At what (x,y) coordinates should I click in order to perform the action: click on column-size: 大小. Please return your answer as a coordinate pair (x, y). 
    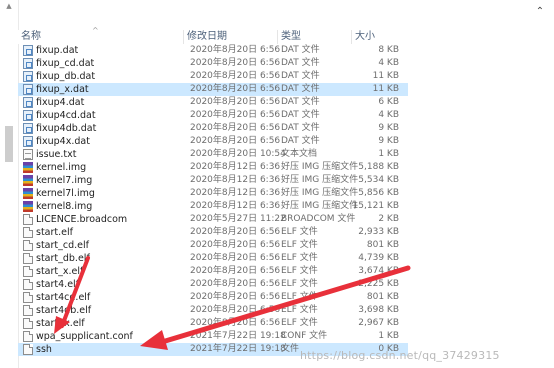
    Looking at the image, I should click on (380, 37).